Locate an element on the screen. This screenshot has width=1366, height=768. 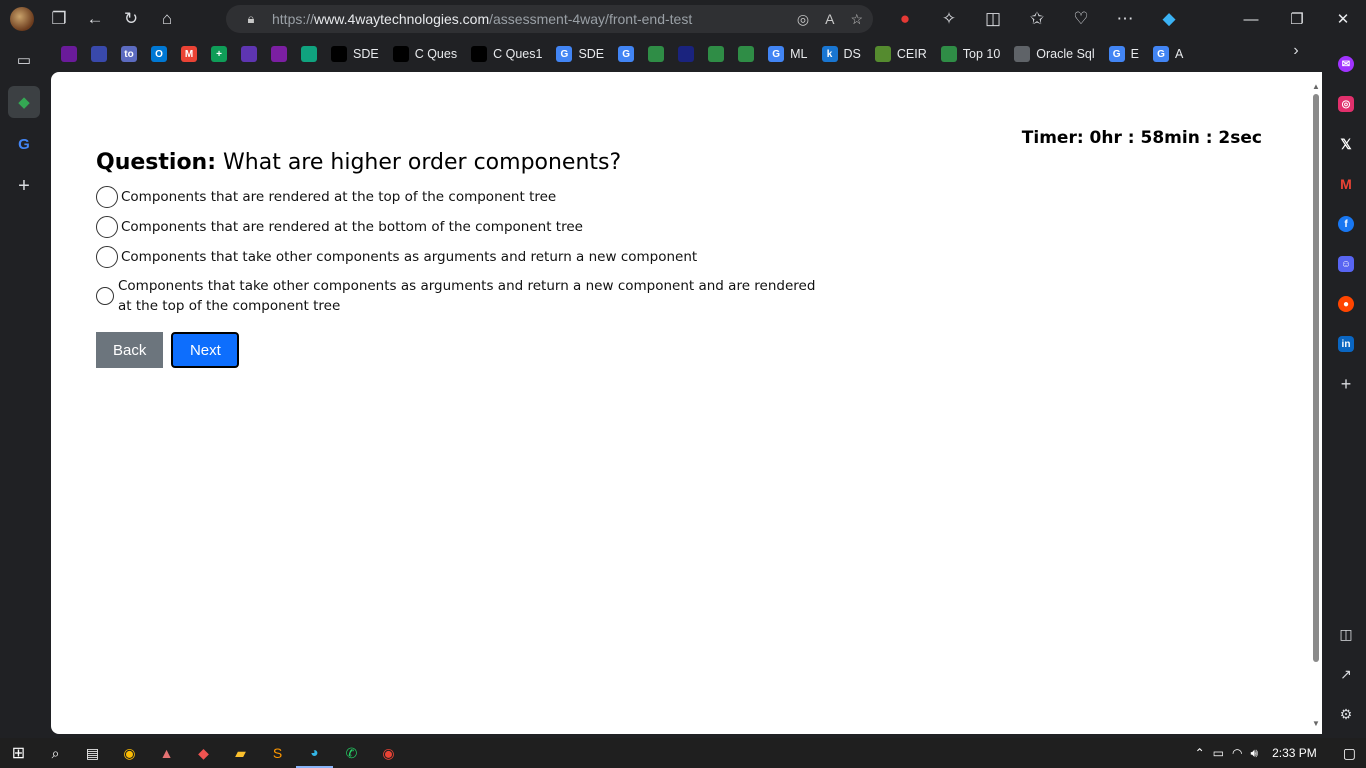
bookmark-item: GE is located at coordinates (1124, 54).